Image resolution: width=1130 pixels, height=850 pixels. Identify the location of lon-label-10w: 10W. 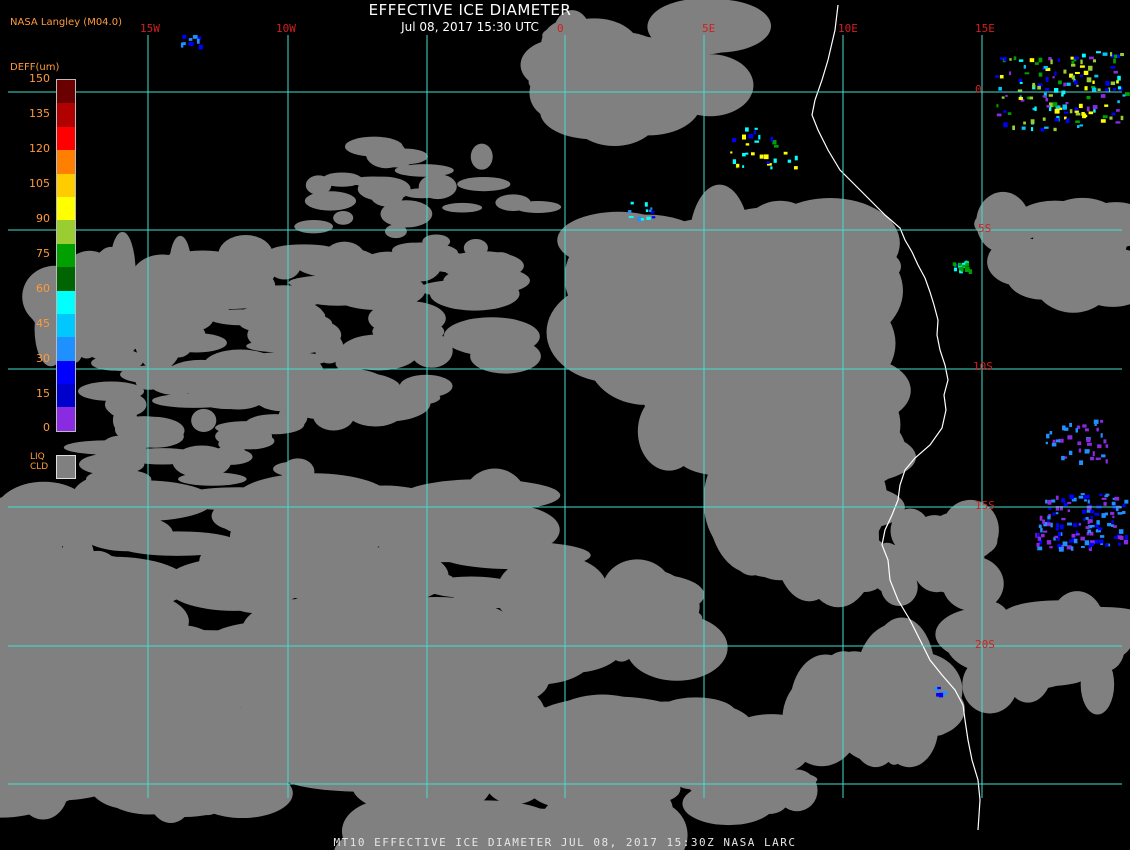
(286, 28).